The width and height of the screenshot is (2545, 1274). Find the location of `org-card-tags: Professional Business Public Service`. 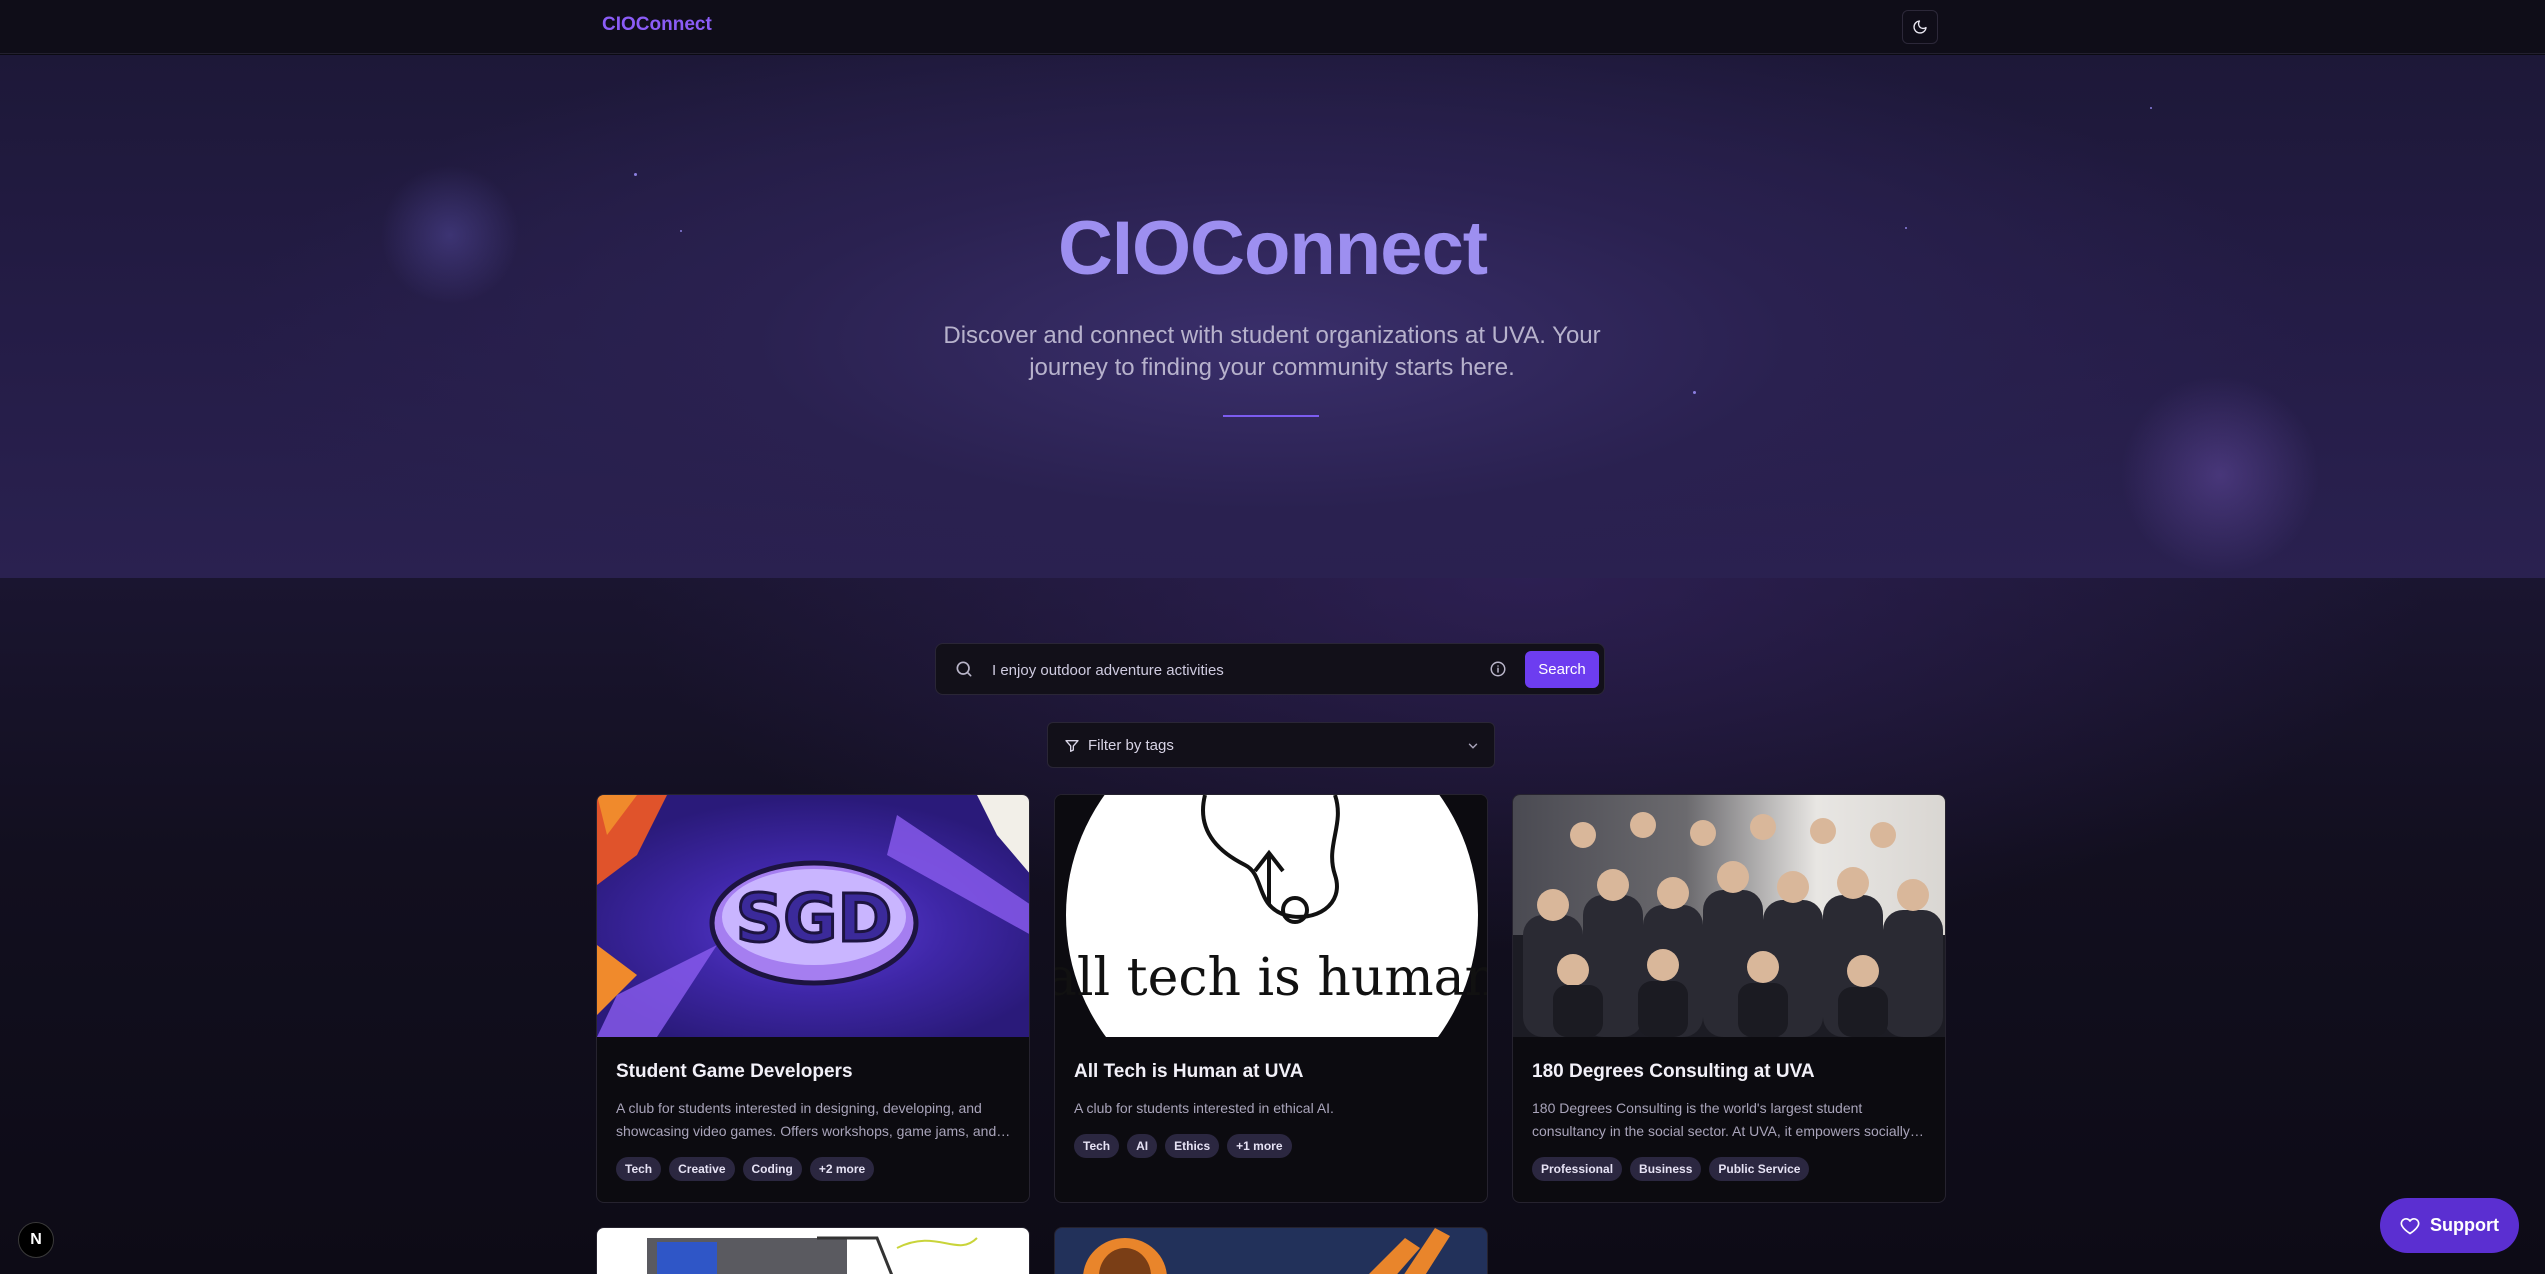

org-card-tags: Professional Business Public Service is located at coordinates (1671, 1169).